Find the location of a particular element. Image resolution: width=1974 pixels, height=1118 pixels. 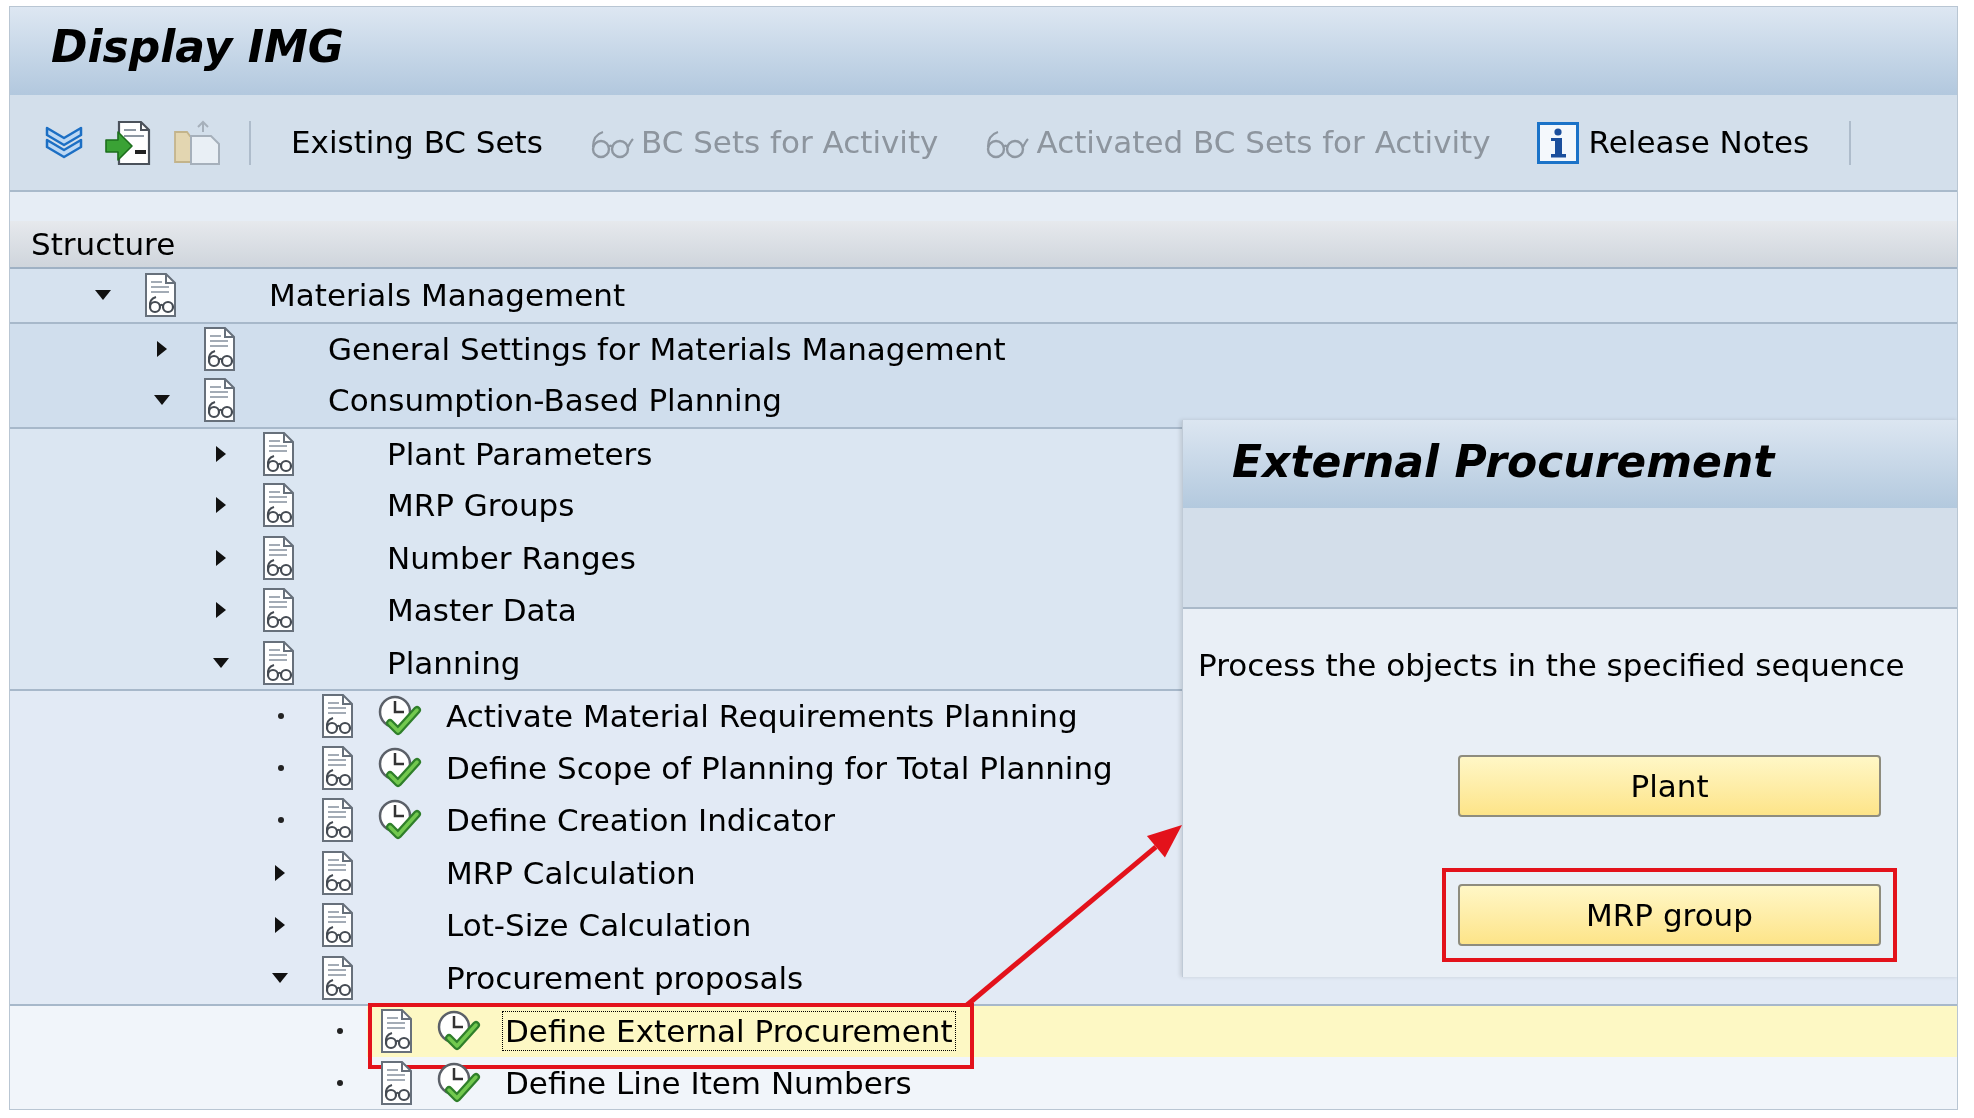

tree-node-label: Activate Material Requirements Planning is located at coordinates (762, 716).